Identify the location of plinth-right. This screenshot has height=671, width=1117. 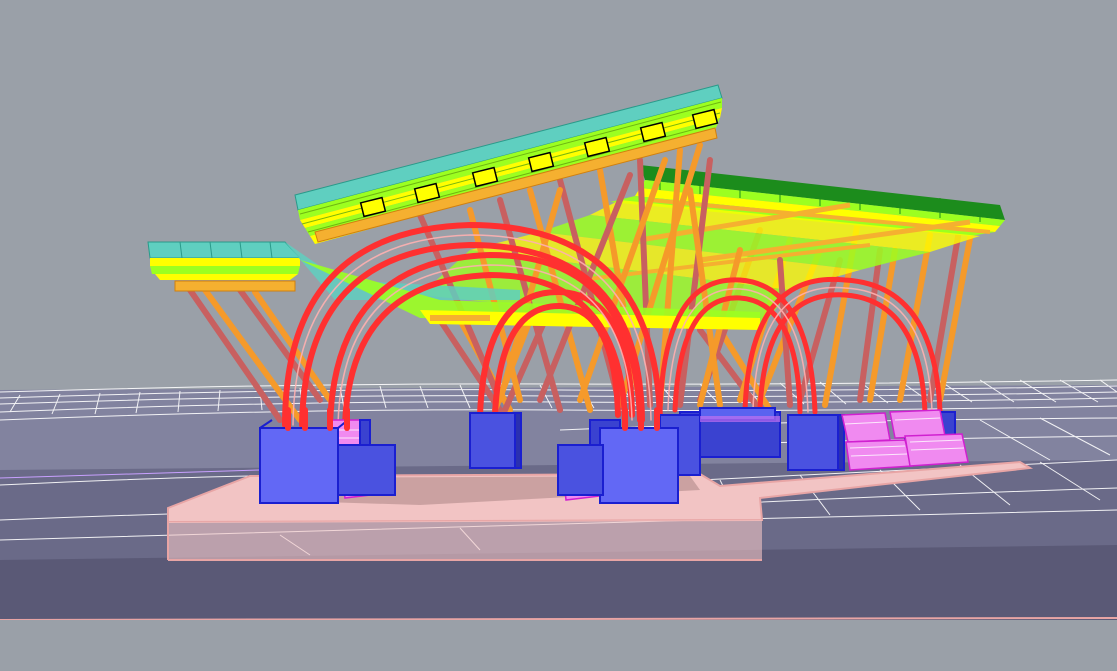
(813, 442).